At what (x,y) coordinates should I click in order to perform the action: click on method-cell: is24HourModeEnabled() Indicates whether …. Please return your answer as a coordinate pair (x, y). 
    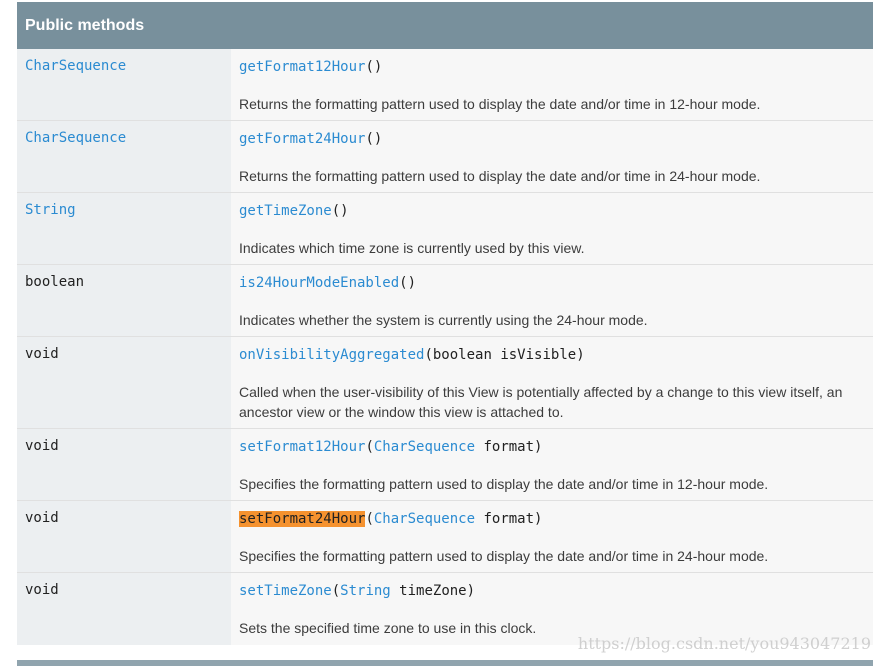
    Looking at the image, I should click on (552, 300).